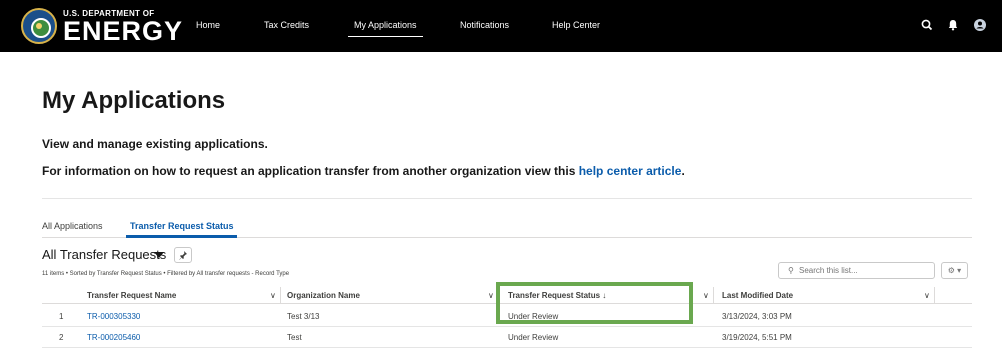 Image resolution: width=1002 pixels, height=348 pixels. What do you see at coordinates (159, 255) in the screenshot?
I see `list-view-dropdown-icon` at bounding box center [159, 255].